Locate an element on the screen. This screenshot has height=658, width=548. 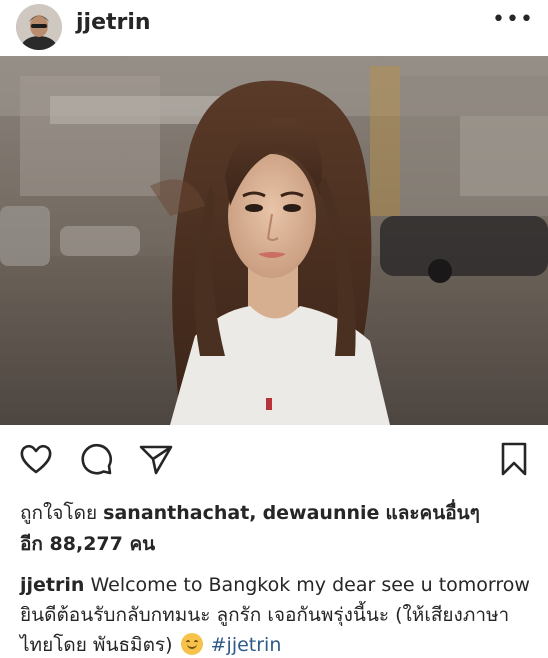
comment-button is located at coordinates (97, 459).